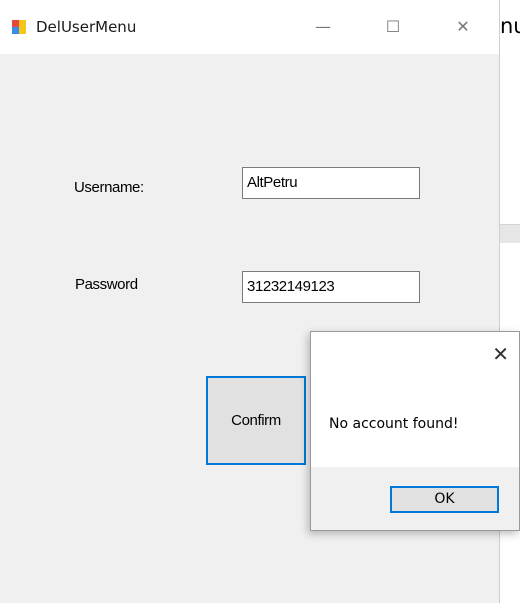  I want to click on app-icon-red-tile, so click(15, 23).